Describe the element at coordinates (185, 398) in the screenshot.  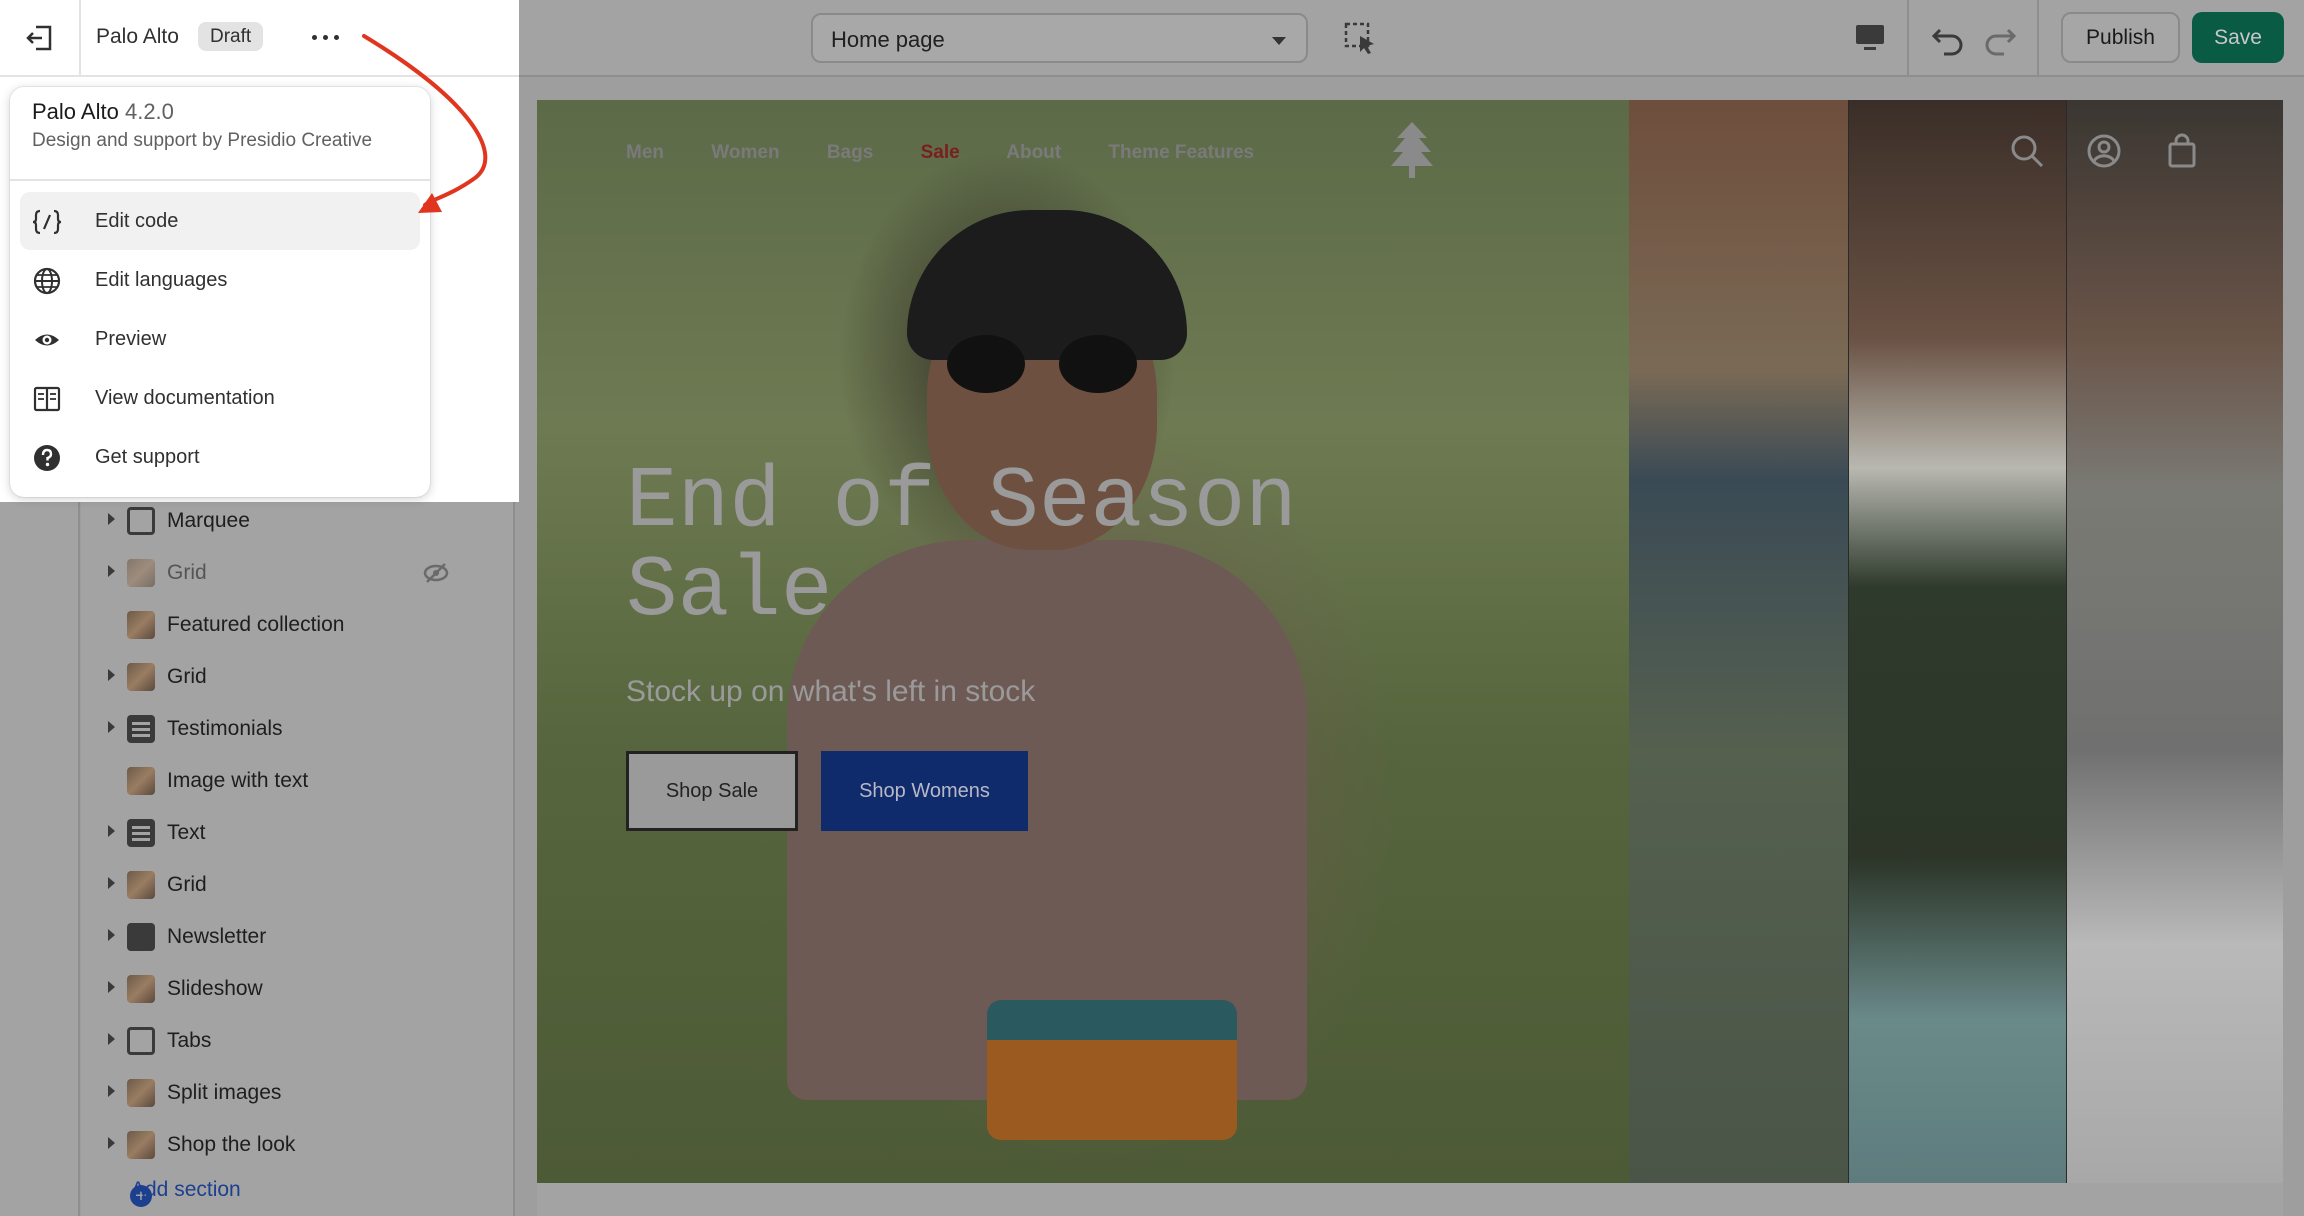
I see `menu-item-label: View documentation` at that location.